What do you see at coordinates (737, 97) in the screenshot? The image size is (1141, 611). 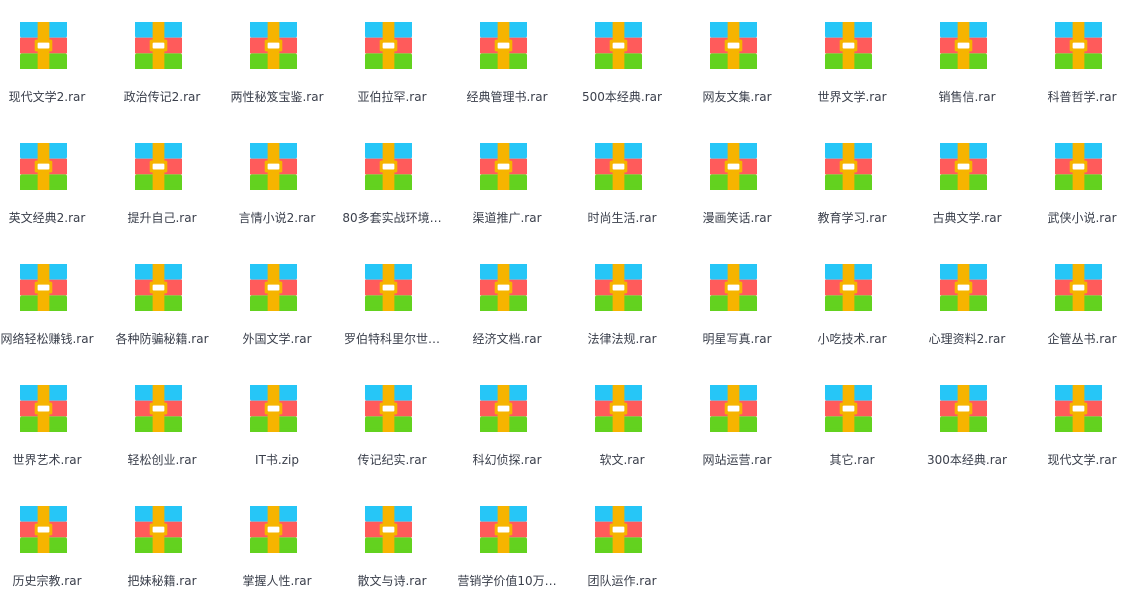 I see `file-name: 网友文集.rar` at bounding box center [737, 97].